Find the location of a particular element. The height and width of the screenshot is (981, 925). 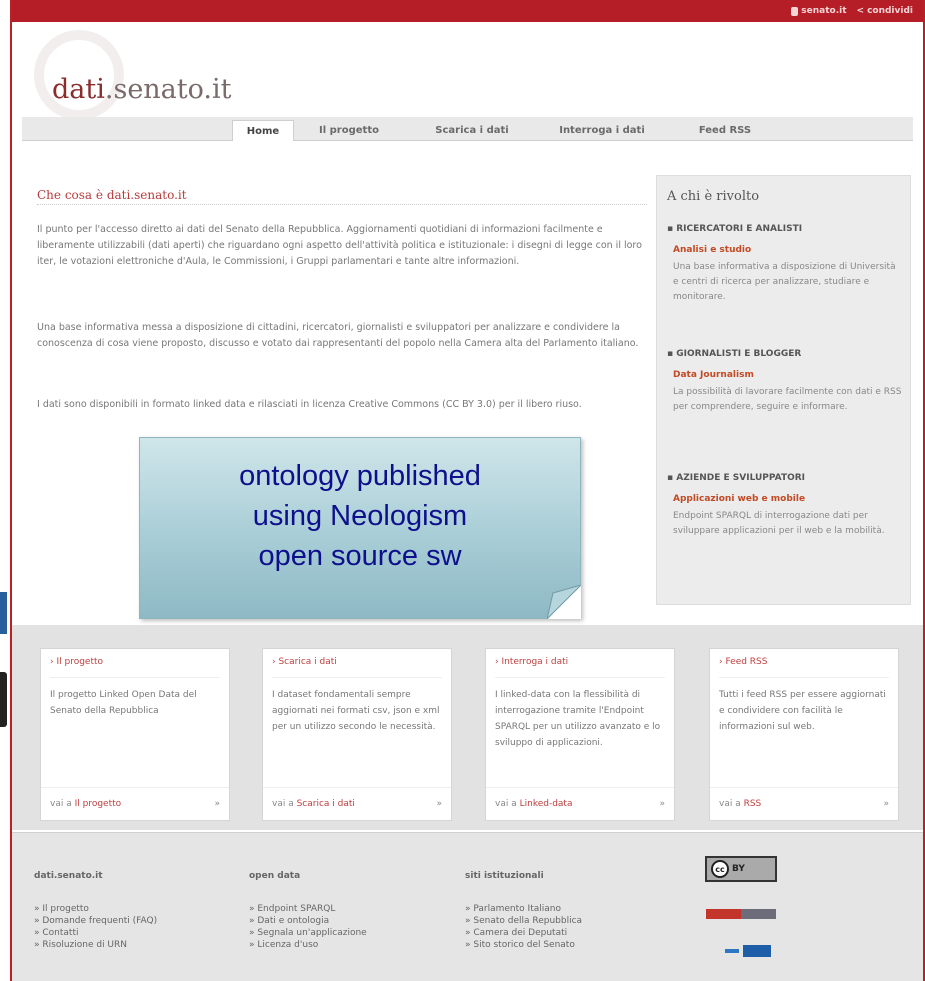

card-footer-link: Il progetto is located at coordinates (98, 804).